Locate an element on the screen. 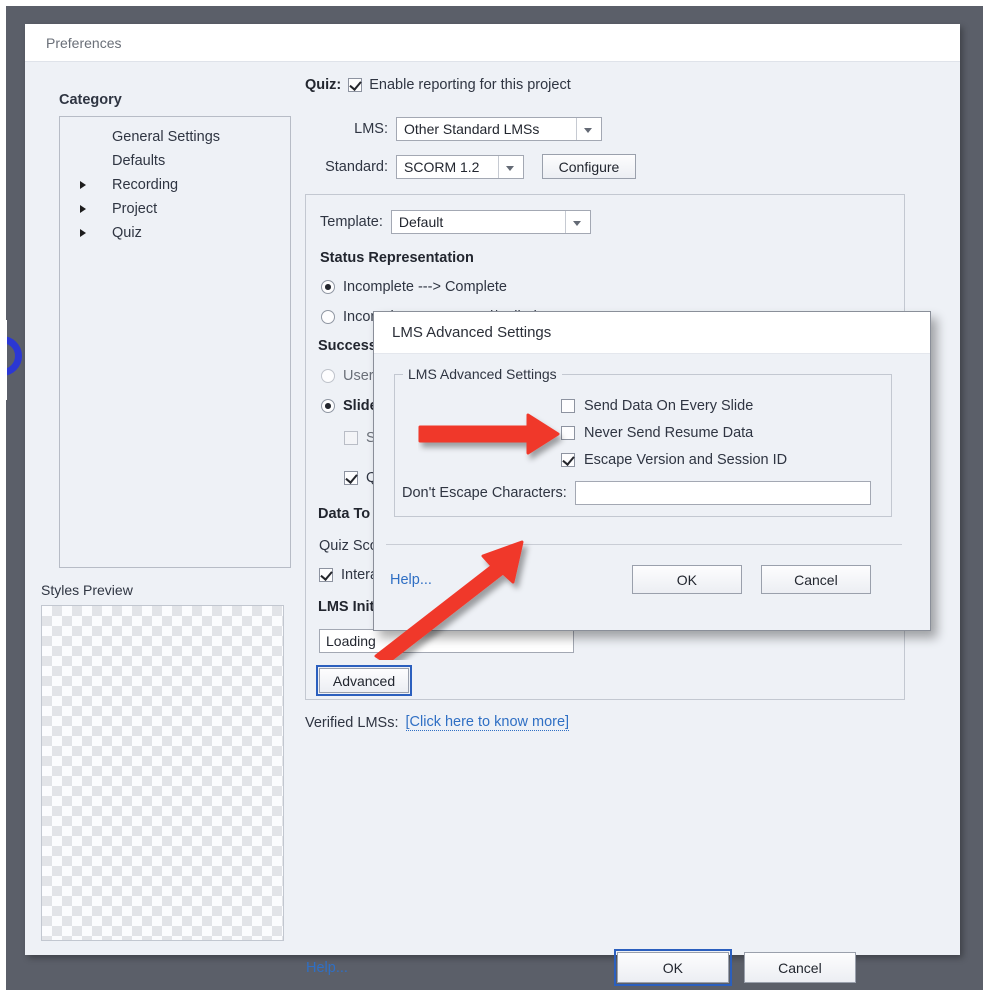 Image resolution: width=989 pixels, height=999 pixels. sidebar-item-recording: Recording is located at coordinates (175, 185).